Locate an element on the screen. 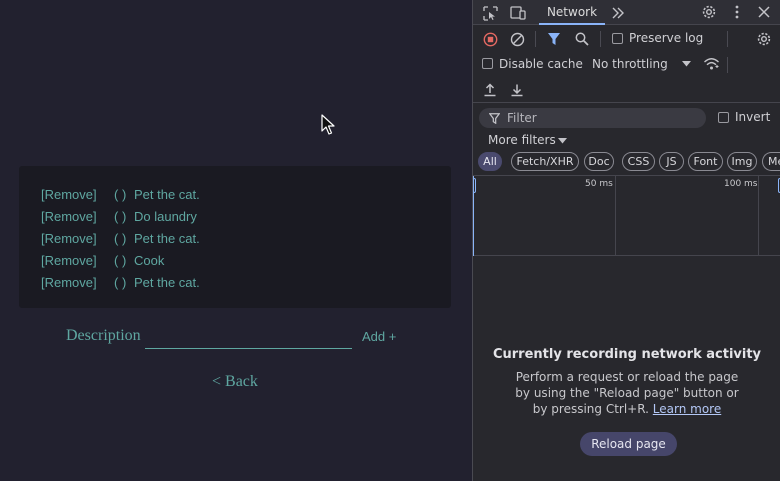 The width and height of the screenshot is (780, 481). network-toolbar: Preserve log is located at coordinates (626, 39).